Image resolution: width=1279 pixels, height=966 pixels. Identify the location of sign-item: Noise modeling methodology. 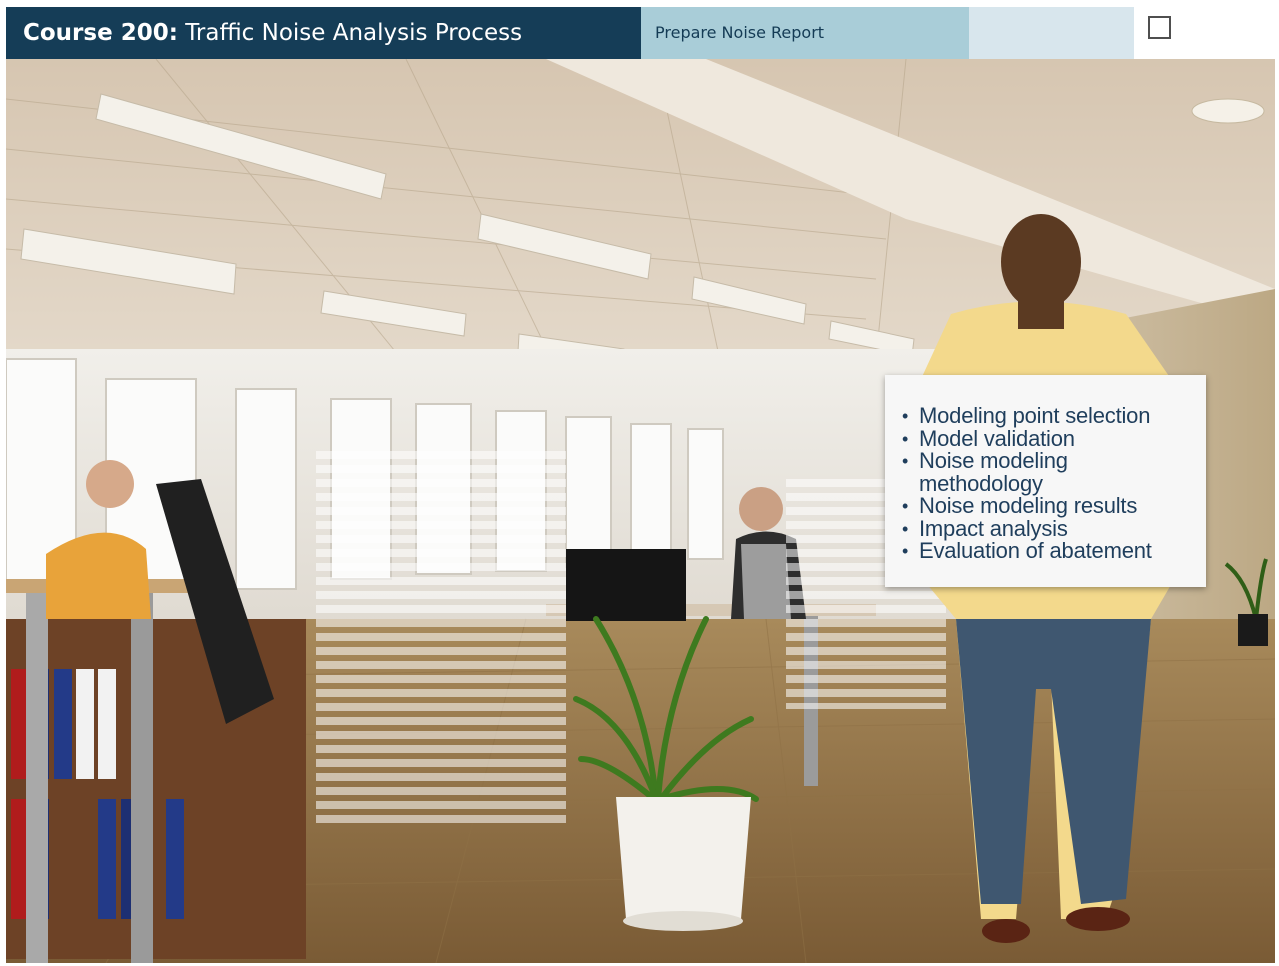
(1049, 472).